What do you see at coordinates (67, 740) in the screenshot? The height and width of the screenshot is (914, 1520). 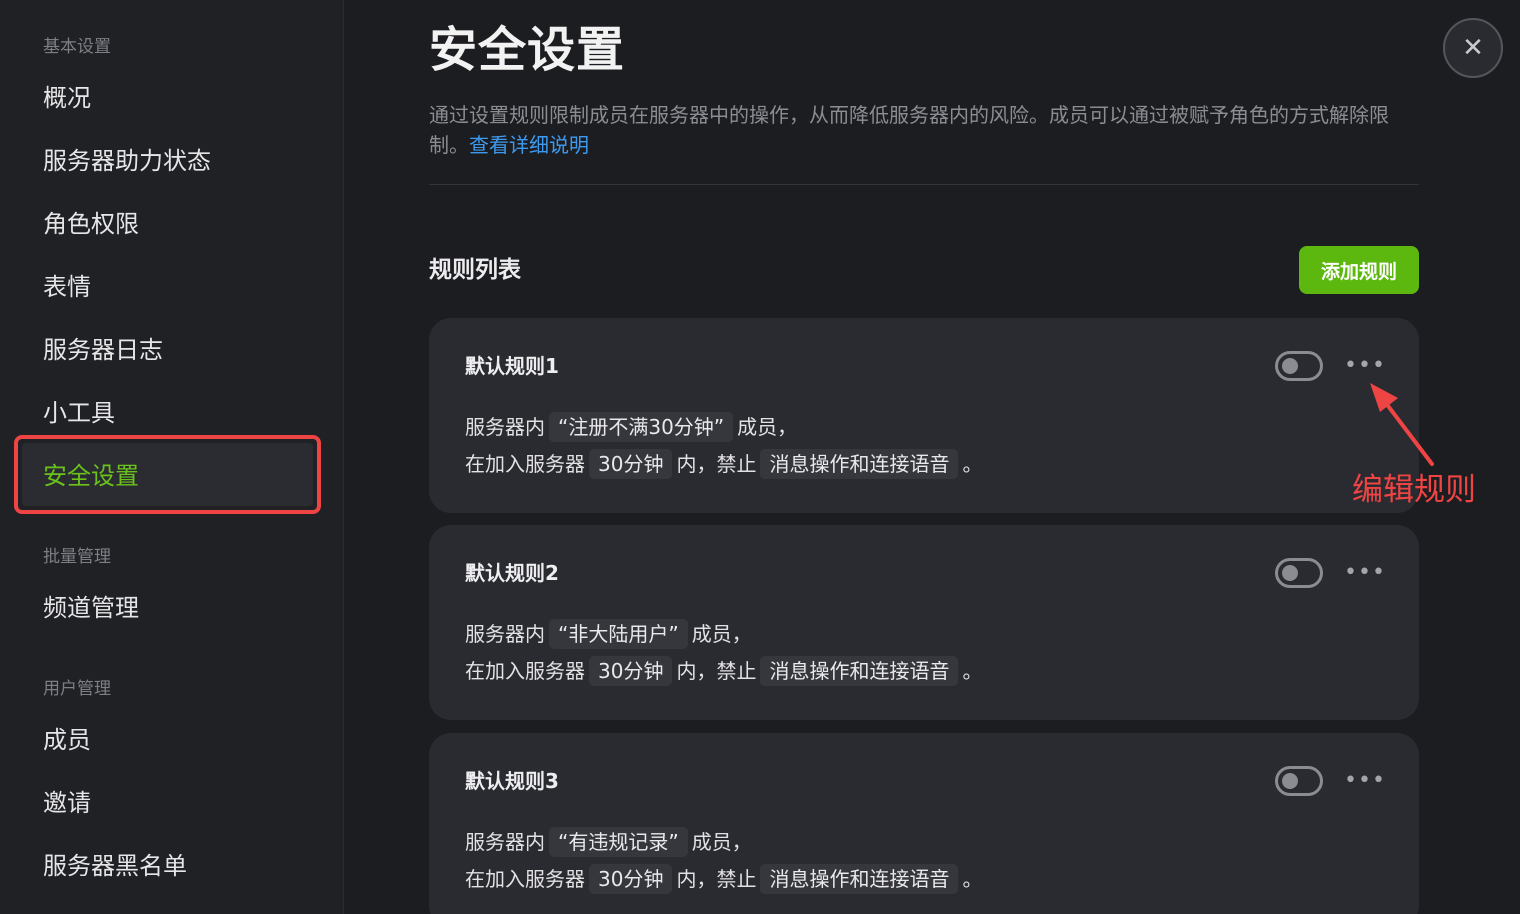 I see `sidebar-item-members: 成员` at bounding box center [67, 740].